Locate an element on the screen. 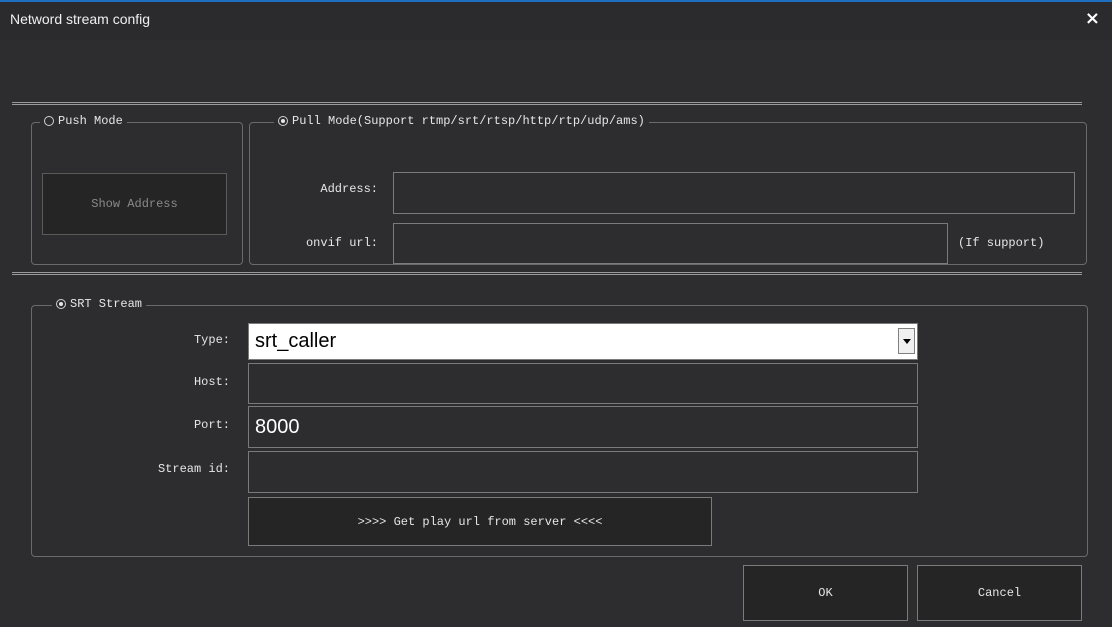 The width and height of the screenshot is (1112, 627). type-select: srt_caller is located at coordinates (583, 341).